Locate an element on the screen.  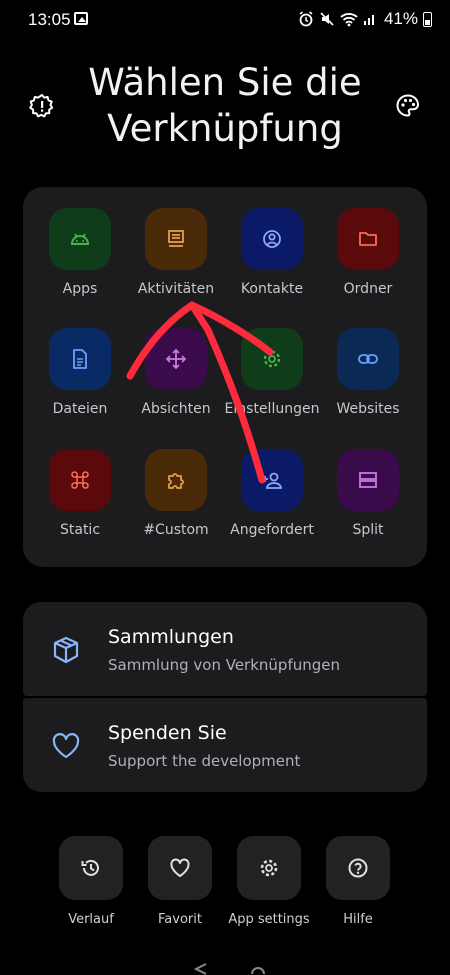
palette-icon is located at coordinates (408, 106).